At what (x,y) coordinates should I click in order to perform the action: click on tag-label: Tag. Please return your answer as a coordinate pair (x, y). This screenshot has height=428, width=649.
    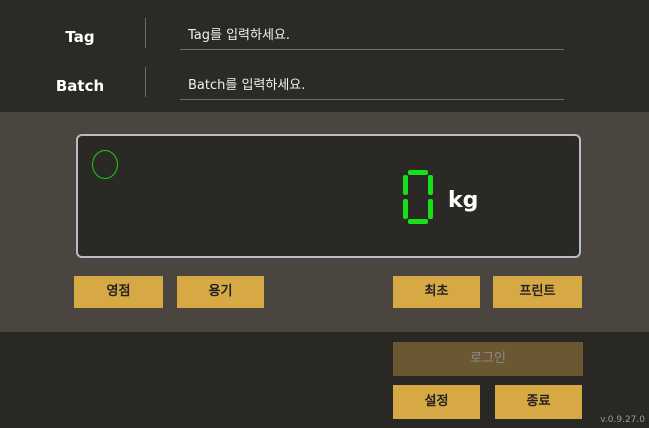
    Looking at the image, I should click on (80, 37).